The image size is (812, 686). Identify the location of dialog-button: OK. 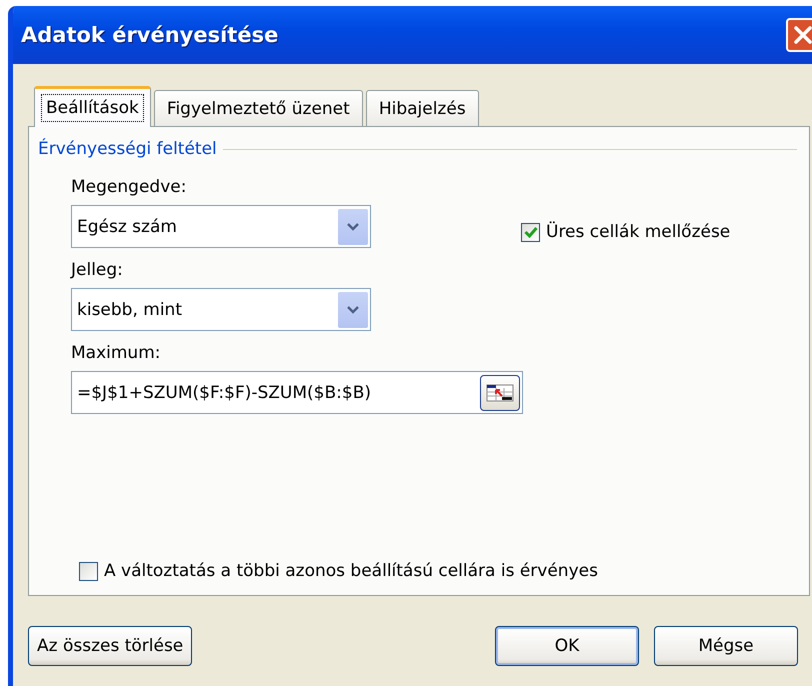
(567, 646).